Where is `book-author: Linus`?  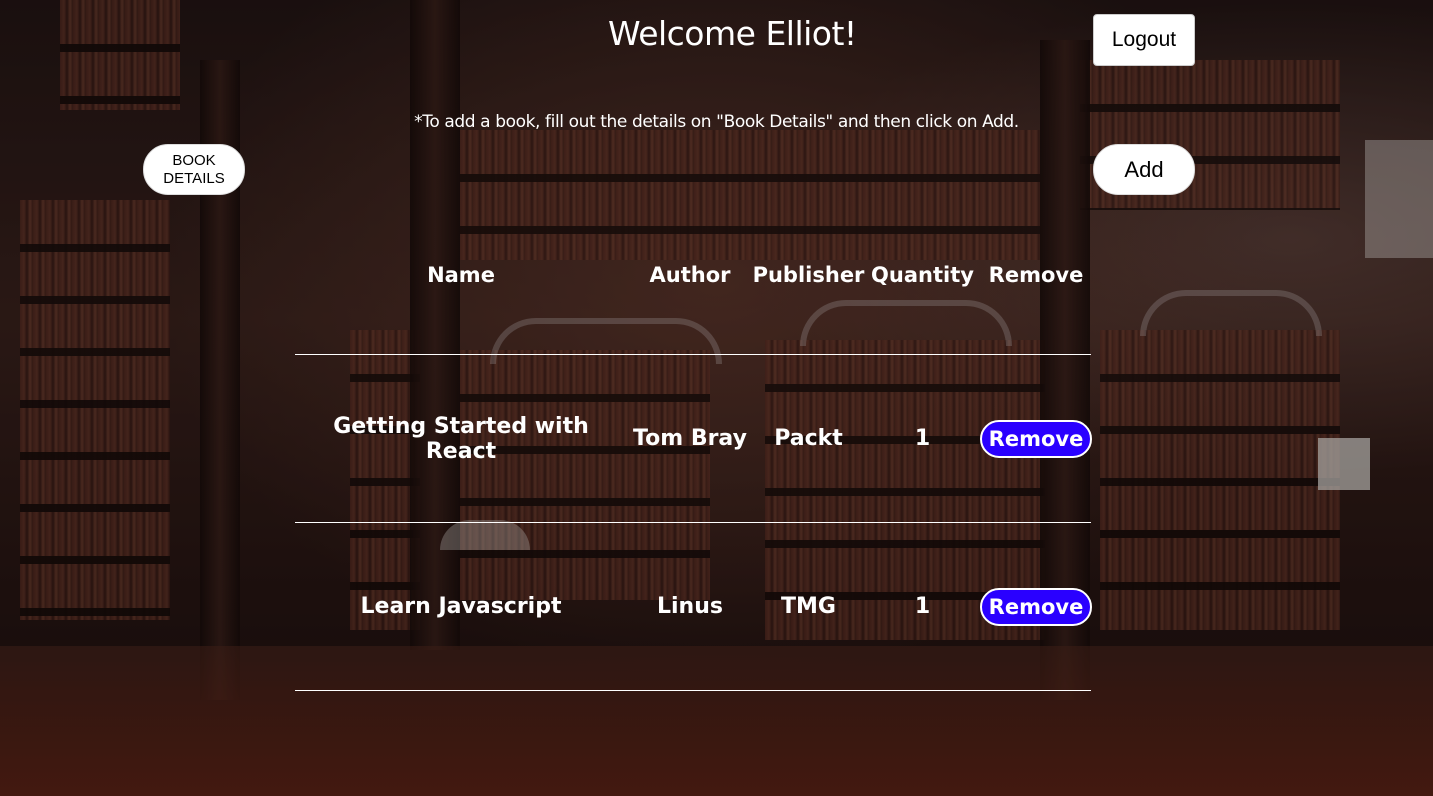 book-author: Linus is located at coordinates (690, 606).